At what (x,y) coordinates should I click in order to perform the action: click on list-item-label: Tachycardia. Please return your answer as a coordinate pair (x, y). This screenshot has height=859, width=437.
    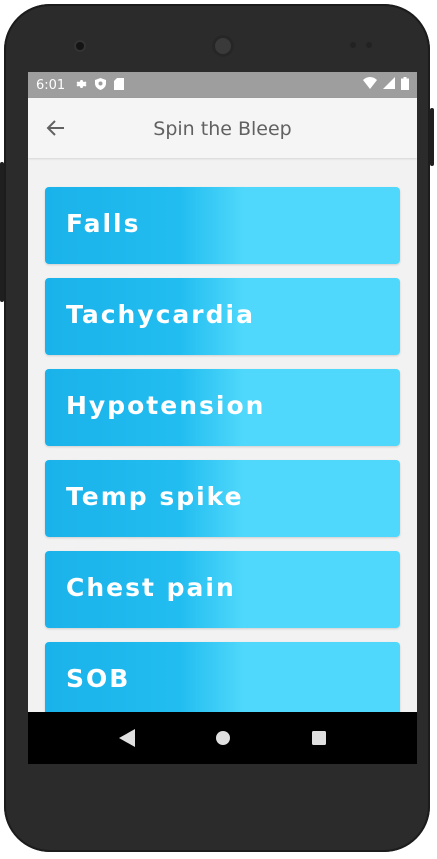
    Looking at the image, I should click on (160, 314).